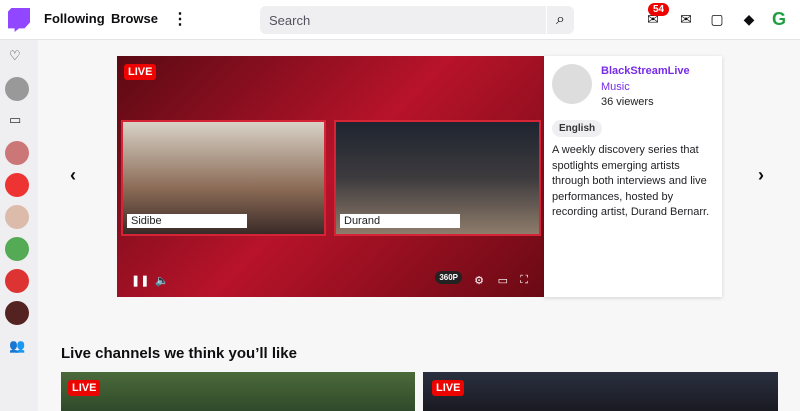  I want to click on browse-link: Browse, so click(134, 18).